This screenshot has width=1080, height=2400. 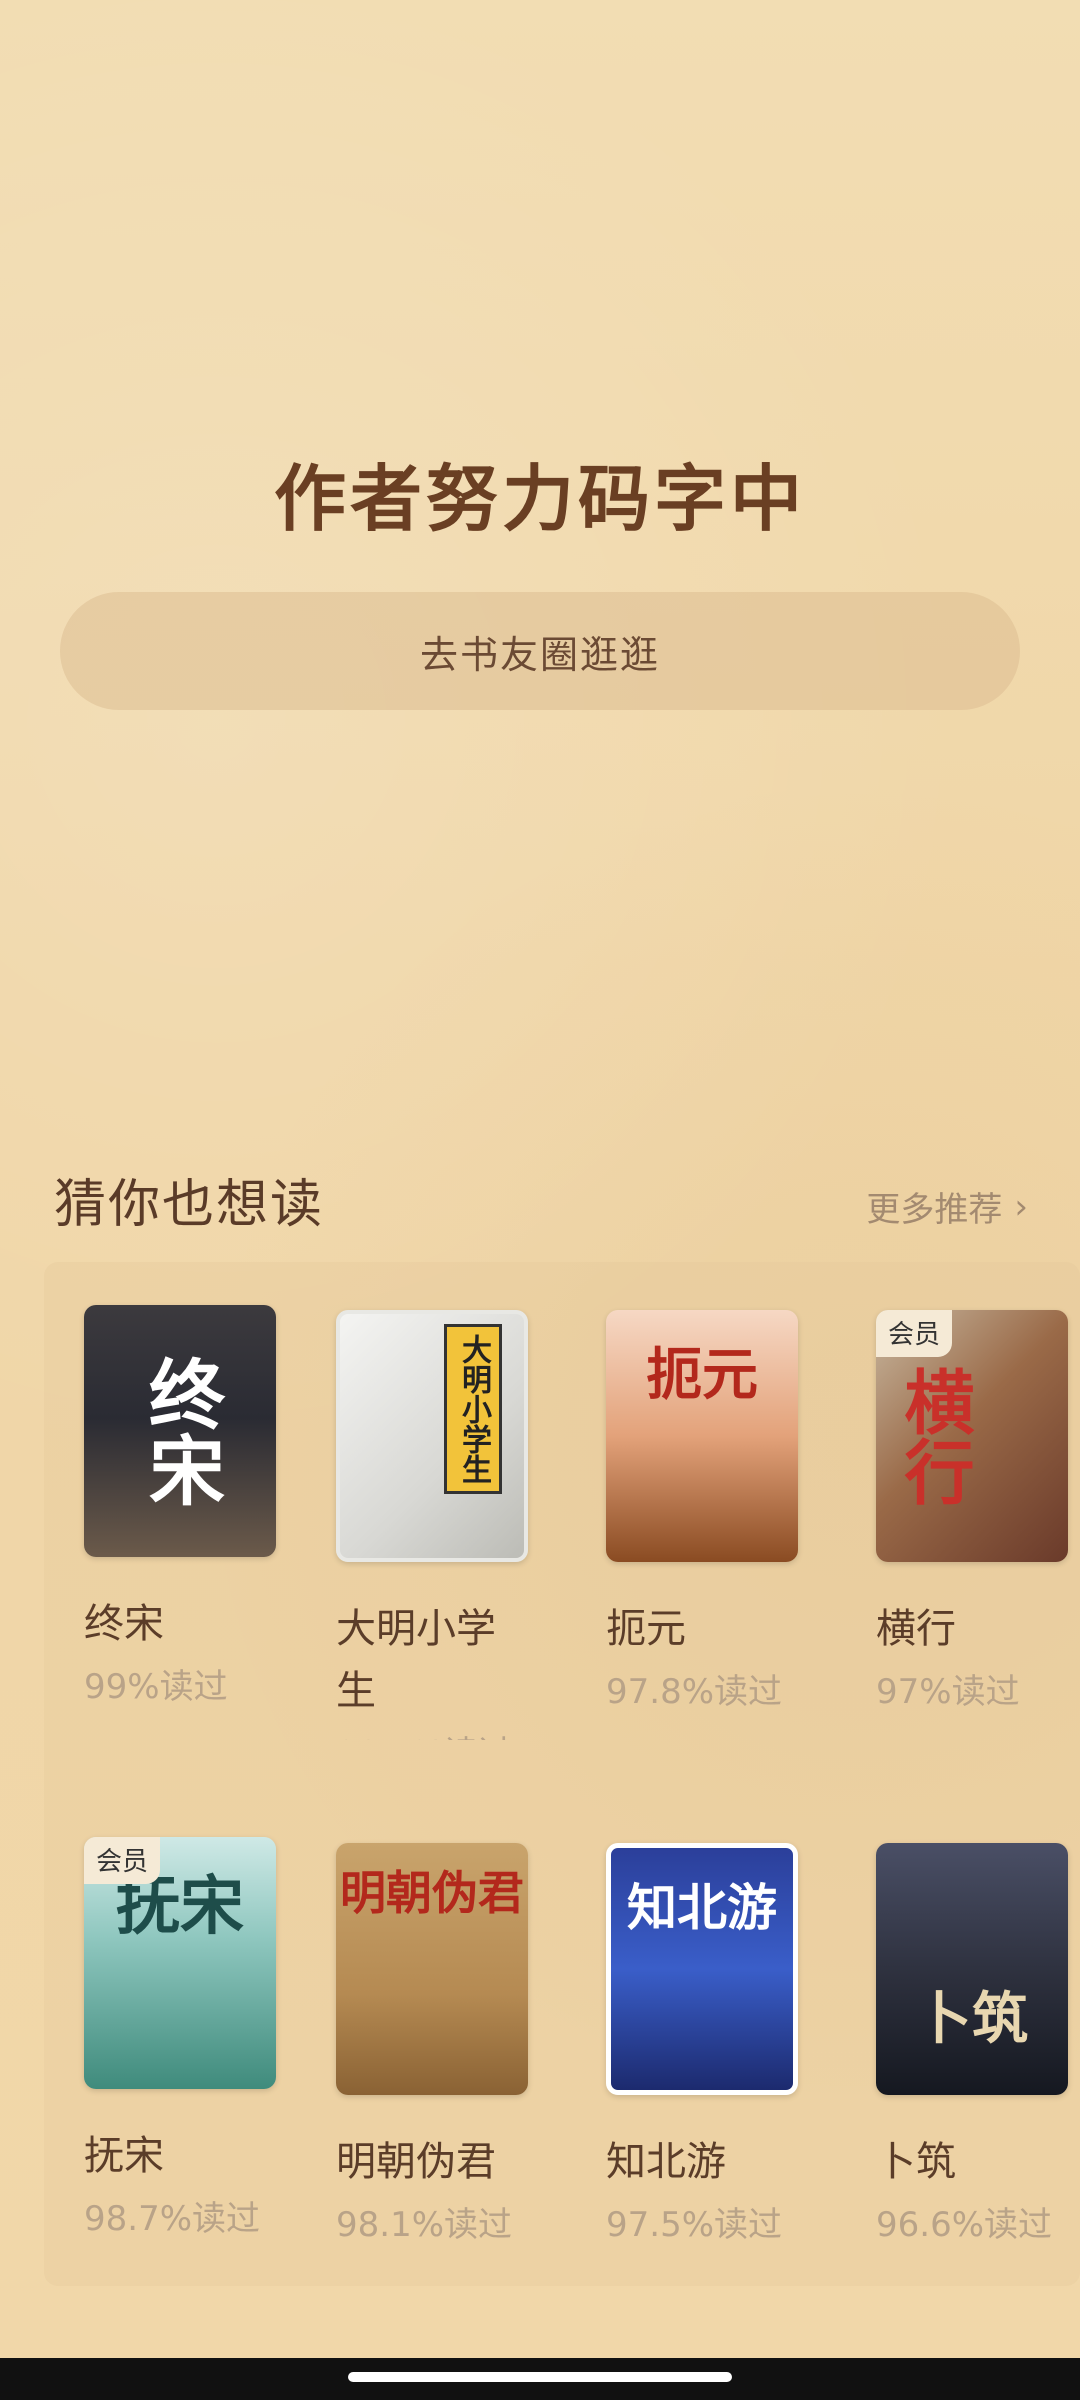 What do you see at coordinates (972, 2162) in the screenshot?
I see `book-title: 卜筑` at bounding box center [972, 2162].